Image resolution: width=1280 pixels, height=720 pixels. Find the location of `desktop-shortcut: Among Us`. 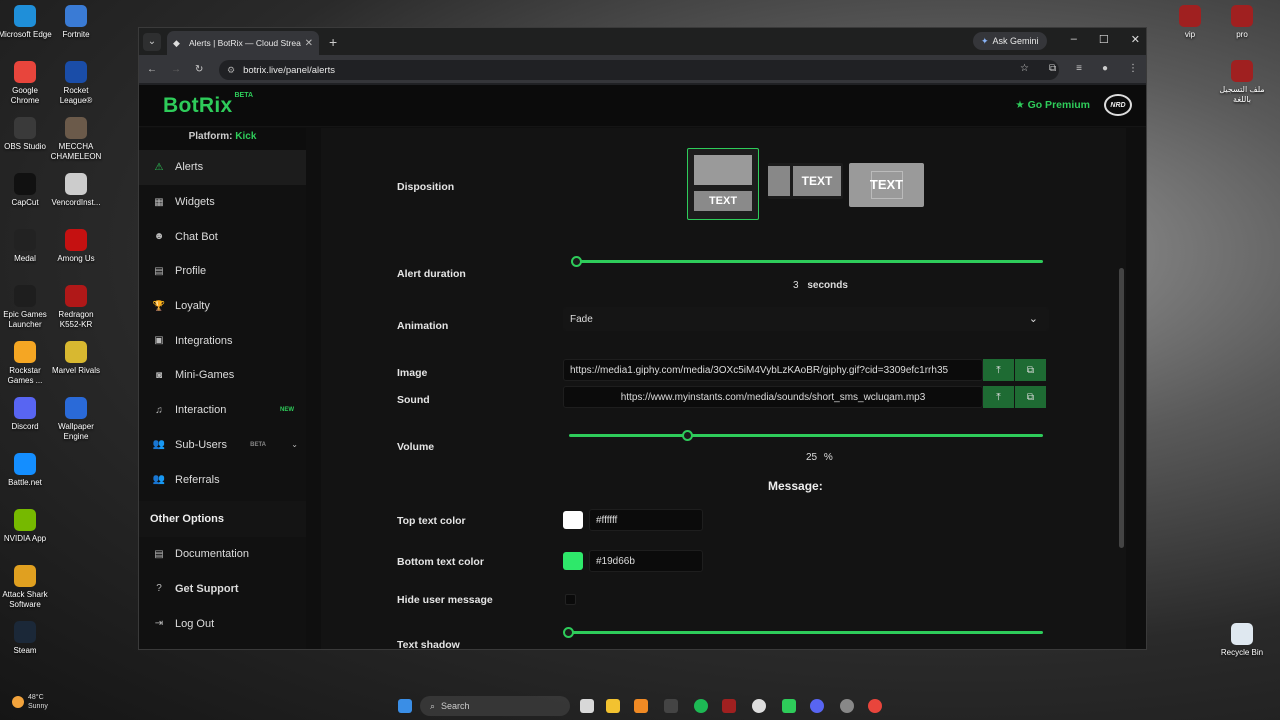

desktop-shortcut: Among Us is located at coordinates (76, 246).